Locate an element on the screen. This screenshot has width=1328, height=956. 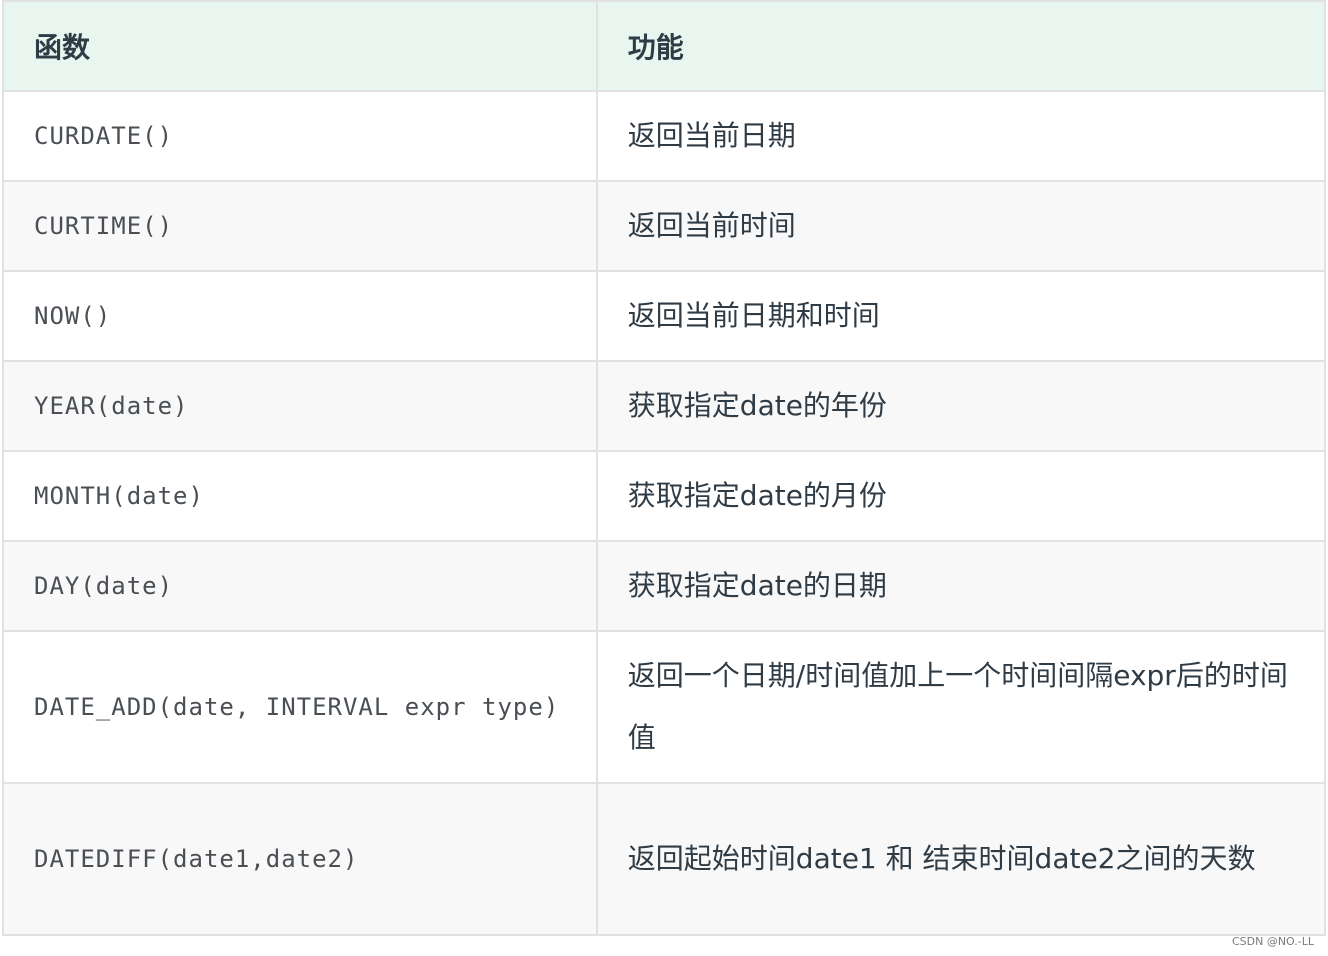
function-cell: YEAR(date) is located at coordinates (300, 406).